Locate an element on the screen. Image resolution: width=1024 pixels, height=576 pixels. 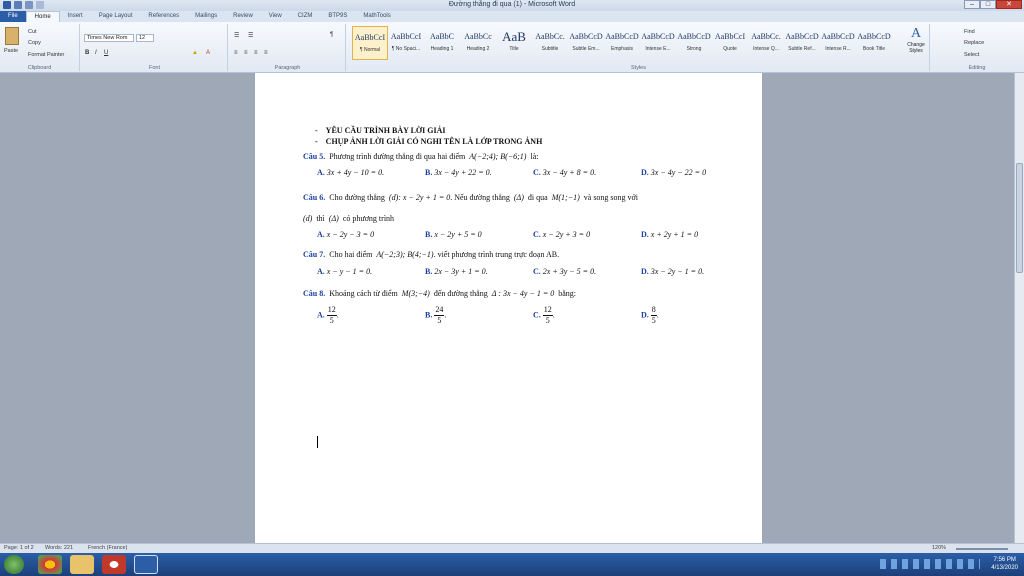
question-math: M(3;−4) is located at coordinates (415, 293).